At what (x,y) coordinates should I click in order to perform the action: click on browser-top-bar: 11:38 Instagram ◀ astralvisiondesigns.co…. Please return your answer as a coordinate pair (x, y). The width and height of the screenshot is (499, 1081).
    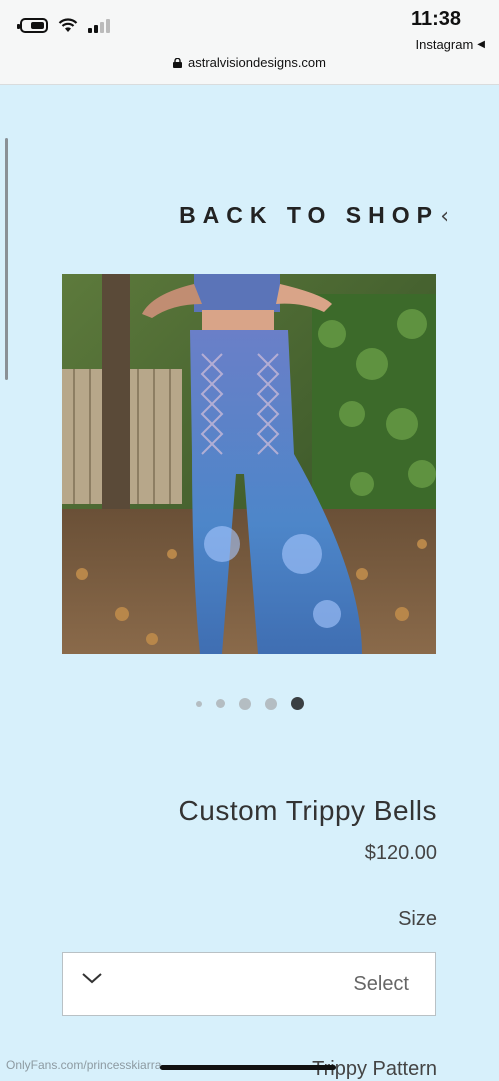
    Looking at the image, I should click on (249, 42).